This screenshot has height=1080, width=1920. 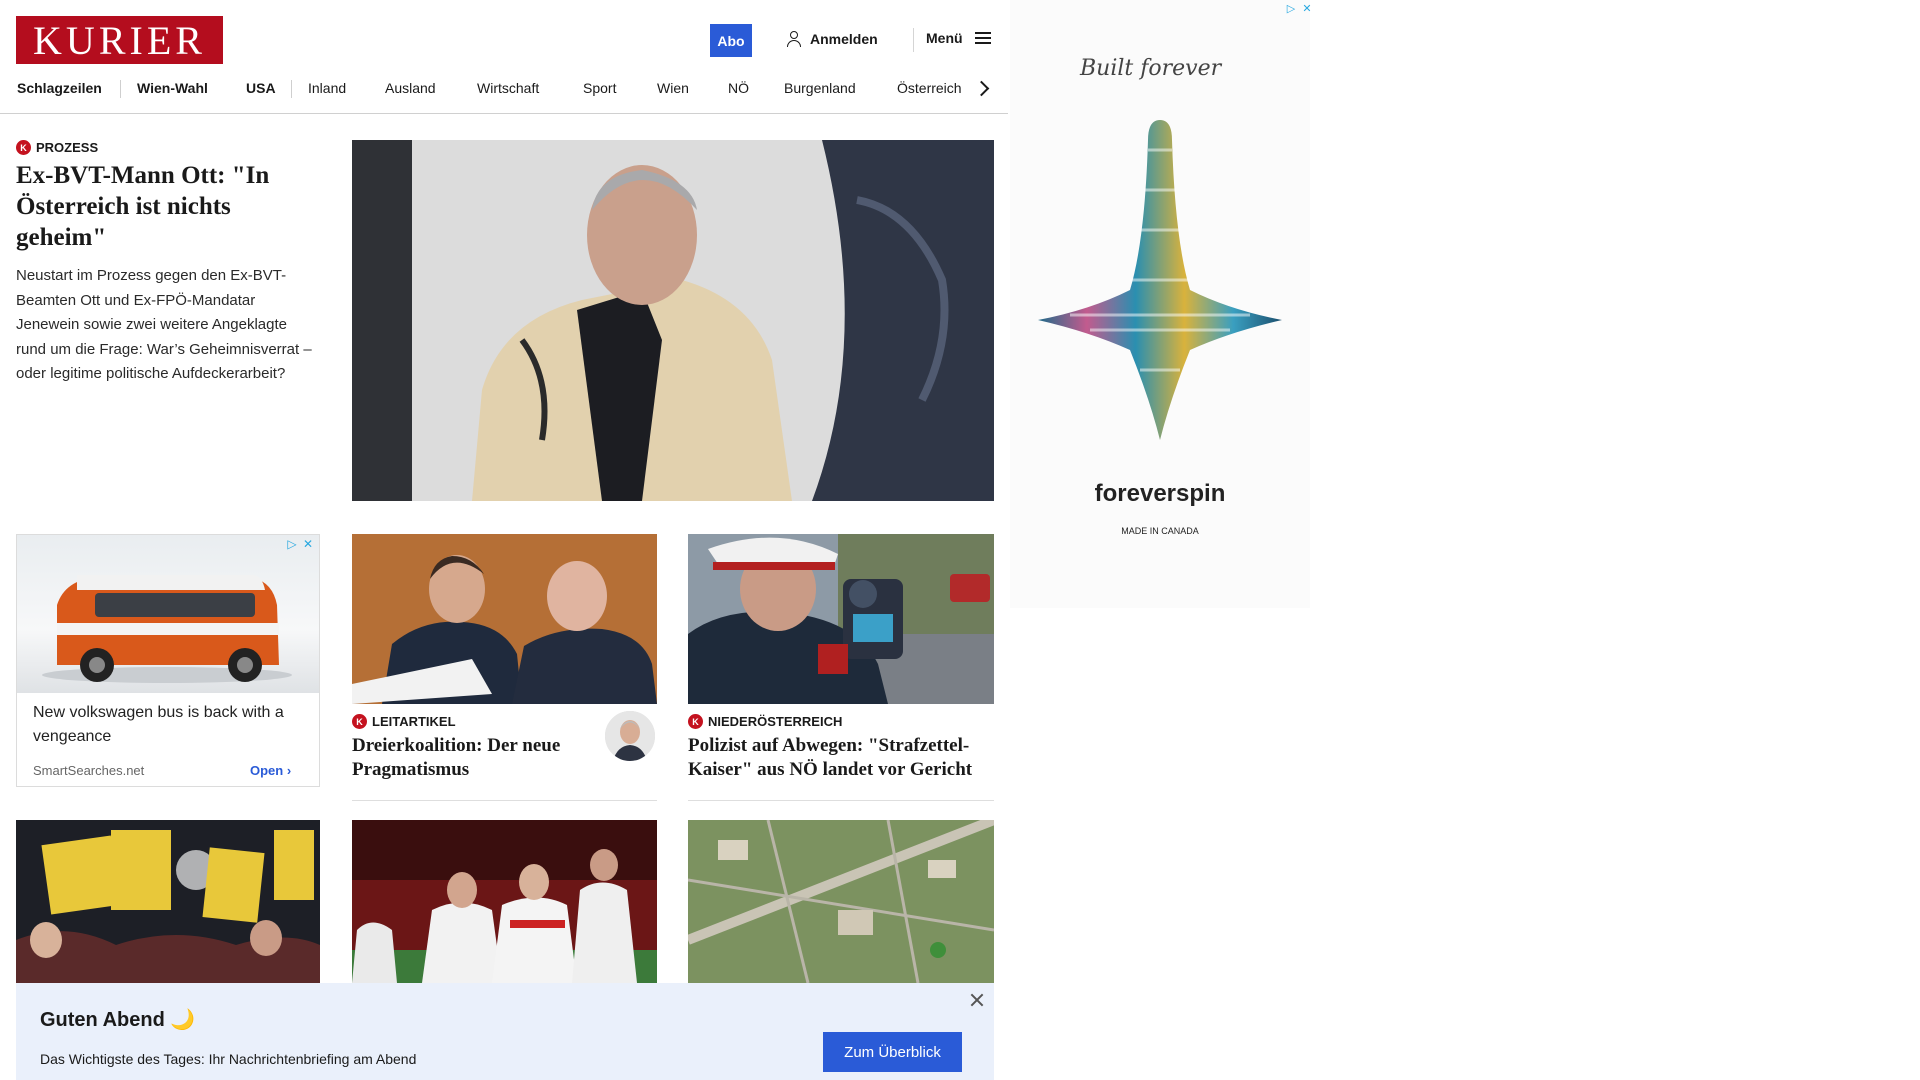 I want to click on menu-label: Menü, so click(x=944, y=38).